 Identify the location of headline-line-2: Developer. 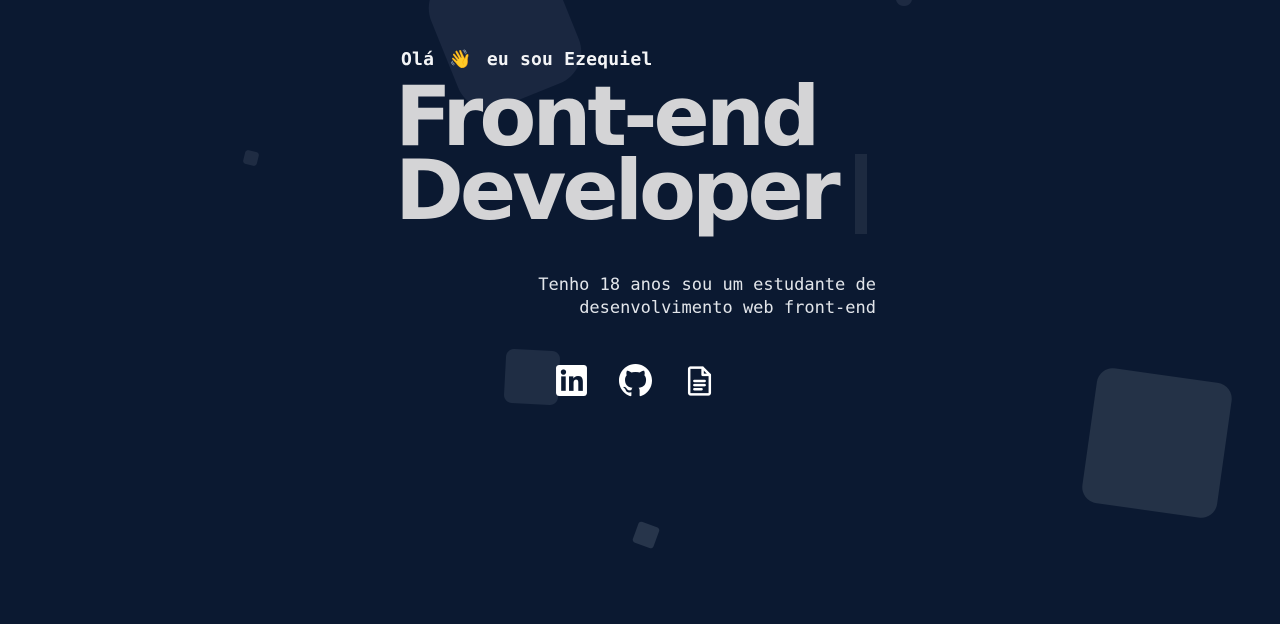
(618, 190).